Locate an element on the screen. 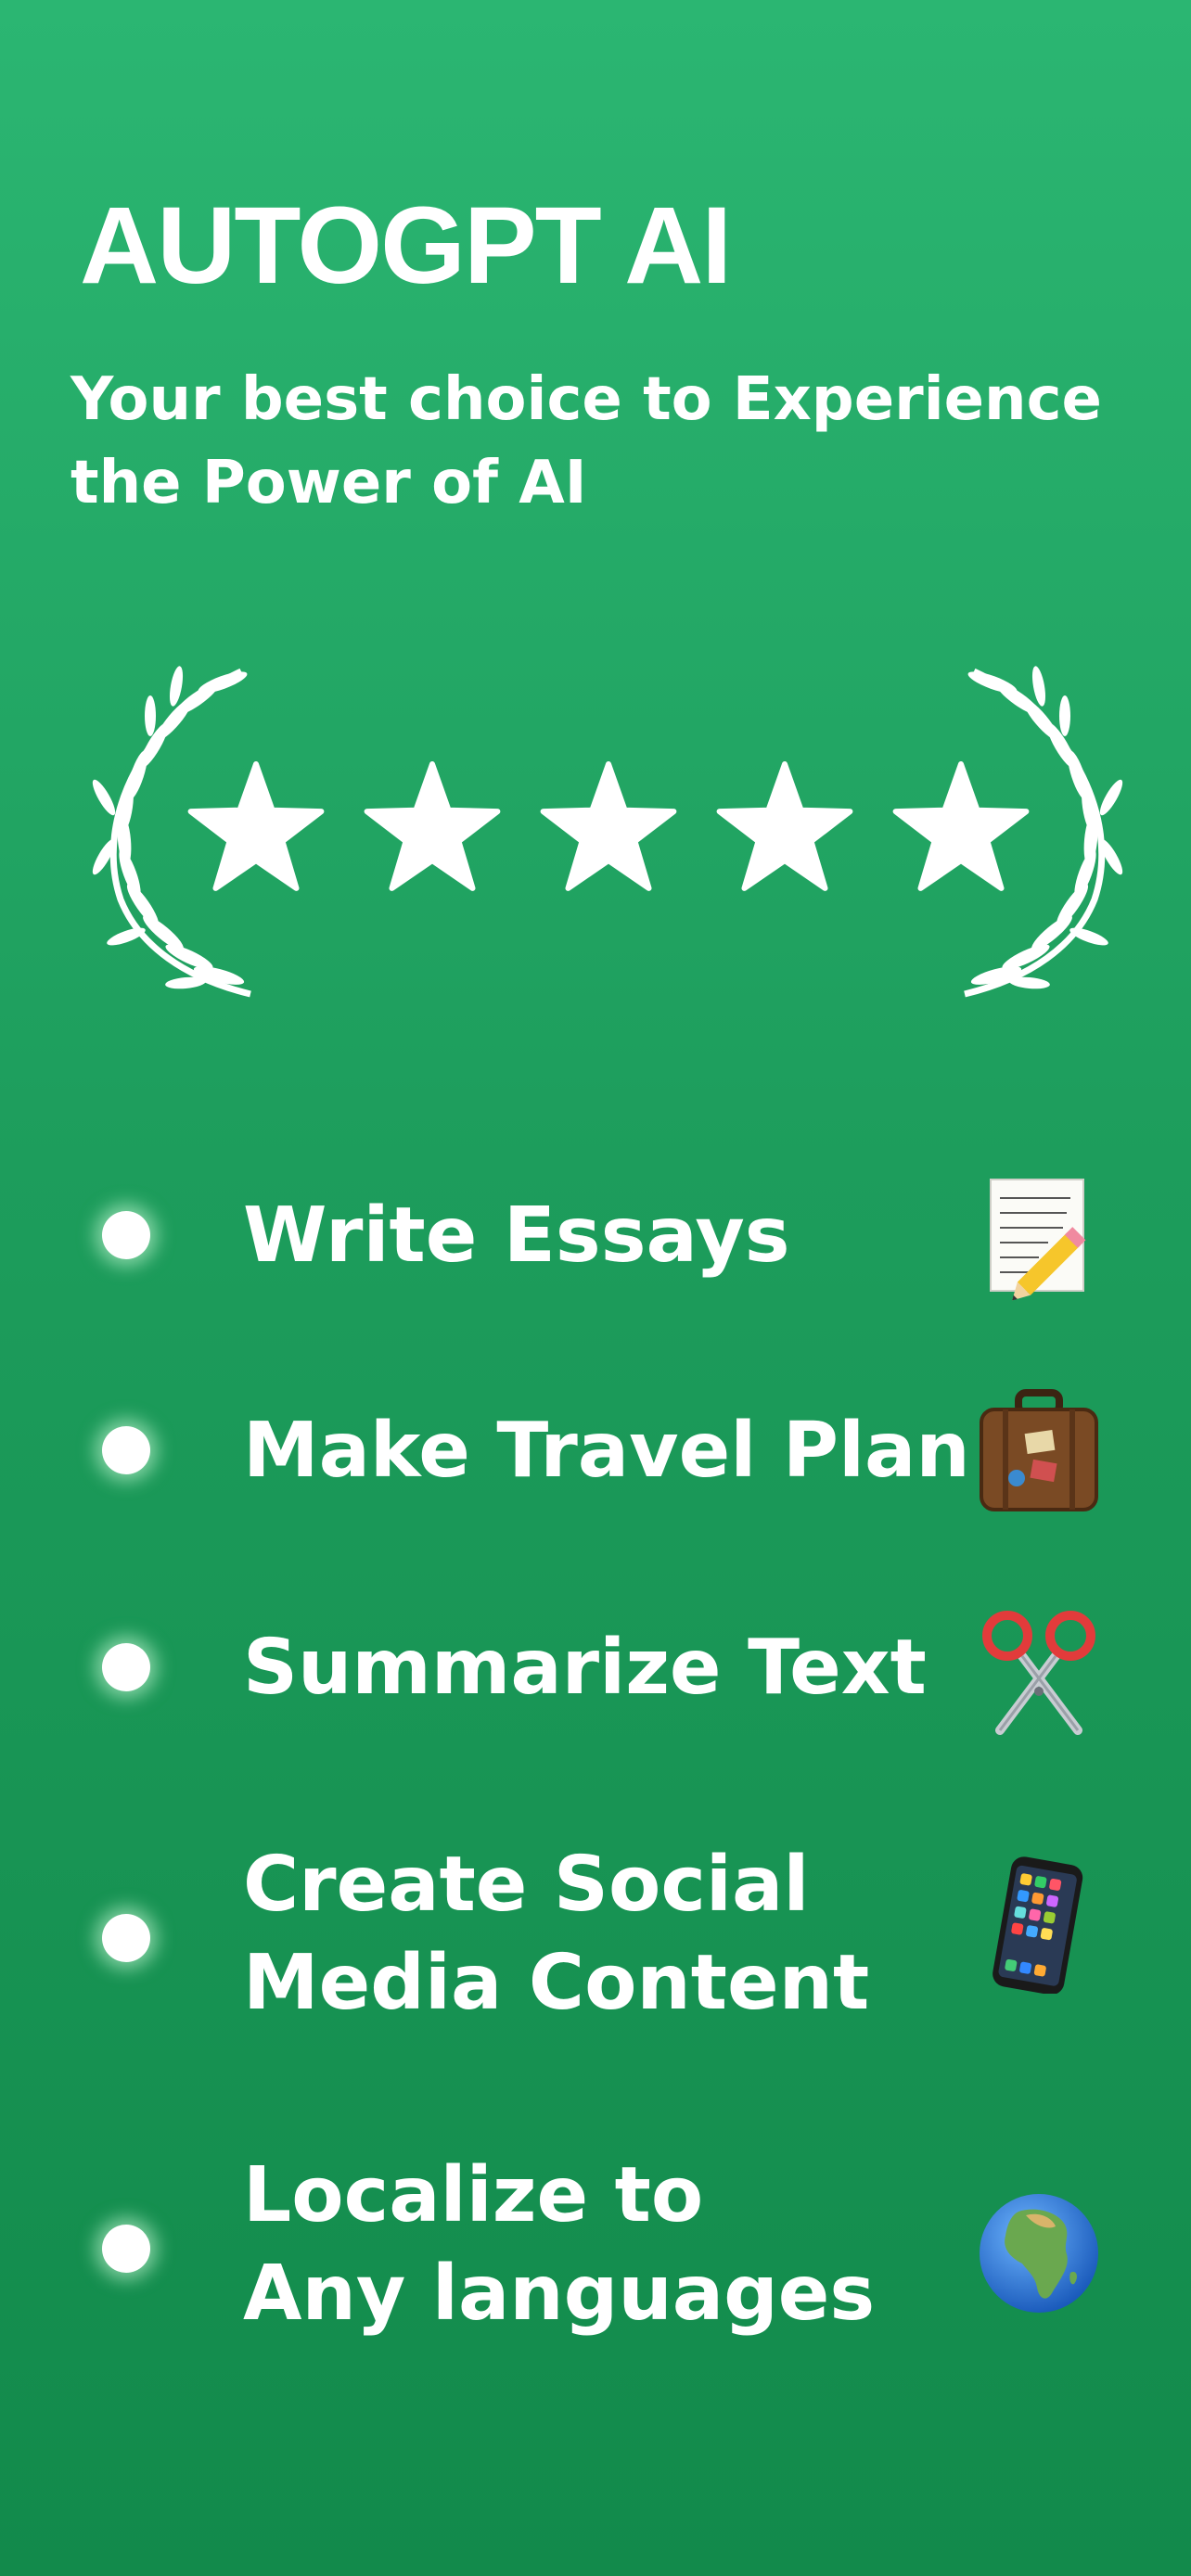 Image resolution: width=1191 pixels, height=2576 pixels. feature-label: Summarize Text is located at coordinates (585, 1668).